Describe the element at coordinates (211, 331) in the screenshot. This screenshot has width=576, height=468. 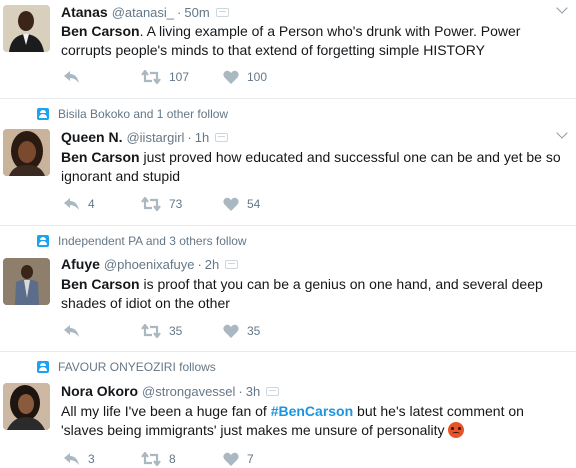
I see `tweet-actions: 35 35` at that location.